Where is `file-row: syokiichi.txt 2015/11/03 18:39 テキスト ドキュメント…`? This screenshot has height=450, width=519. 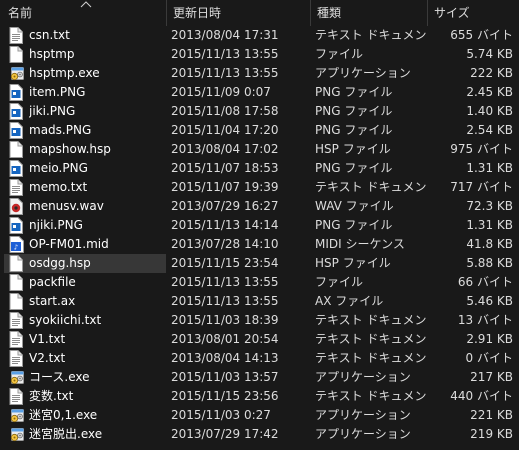 file-row: syokiichi.txt 2015/11/03 18:39 テキスト ドキュメント… is located at coordinates (259, 320).